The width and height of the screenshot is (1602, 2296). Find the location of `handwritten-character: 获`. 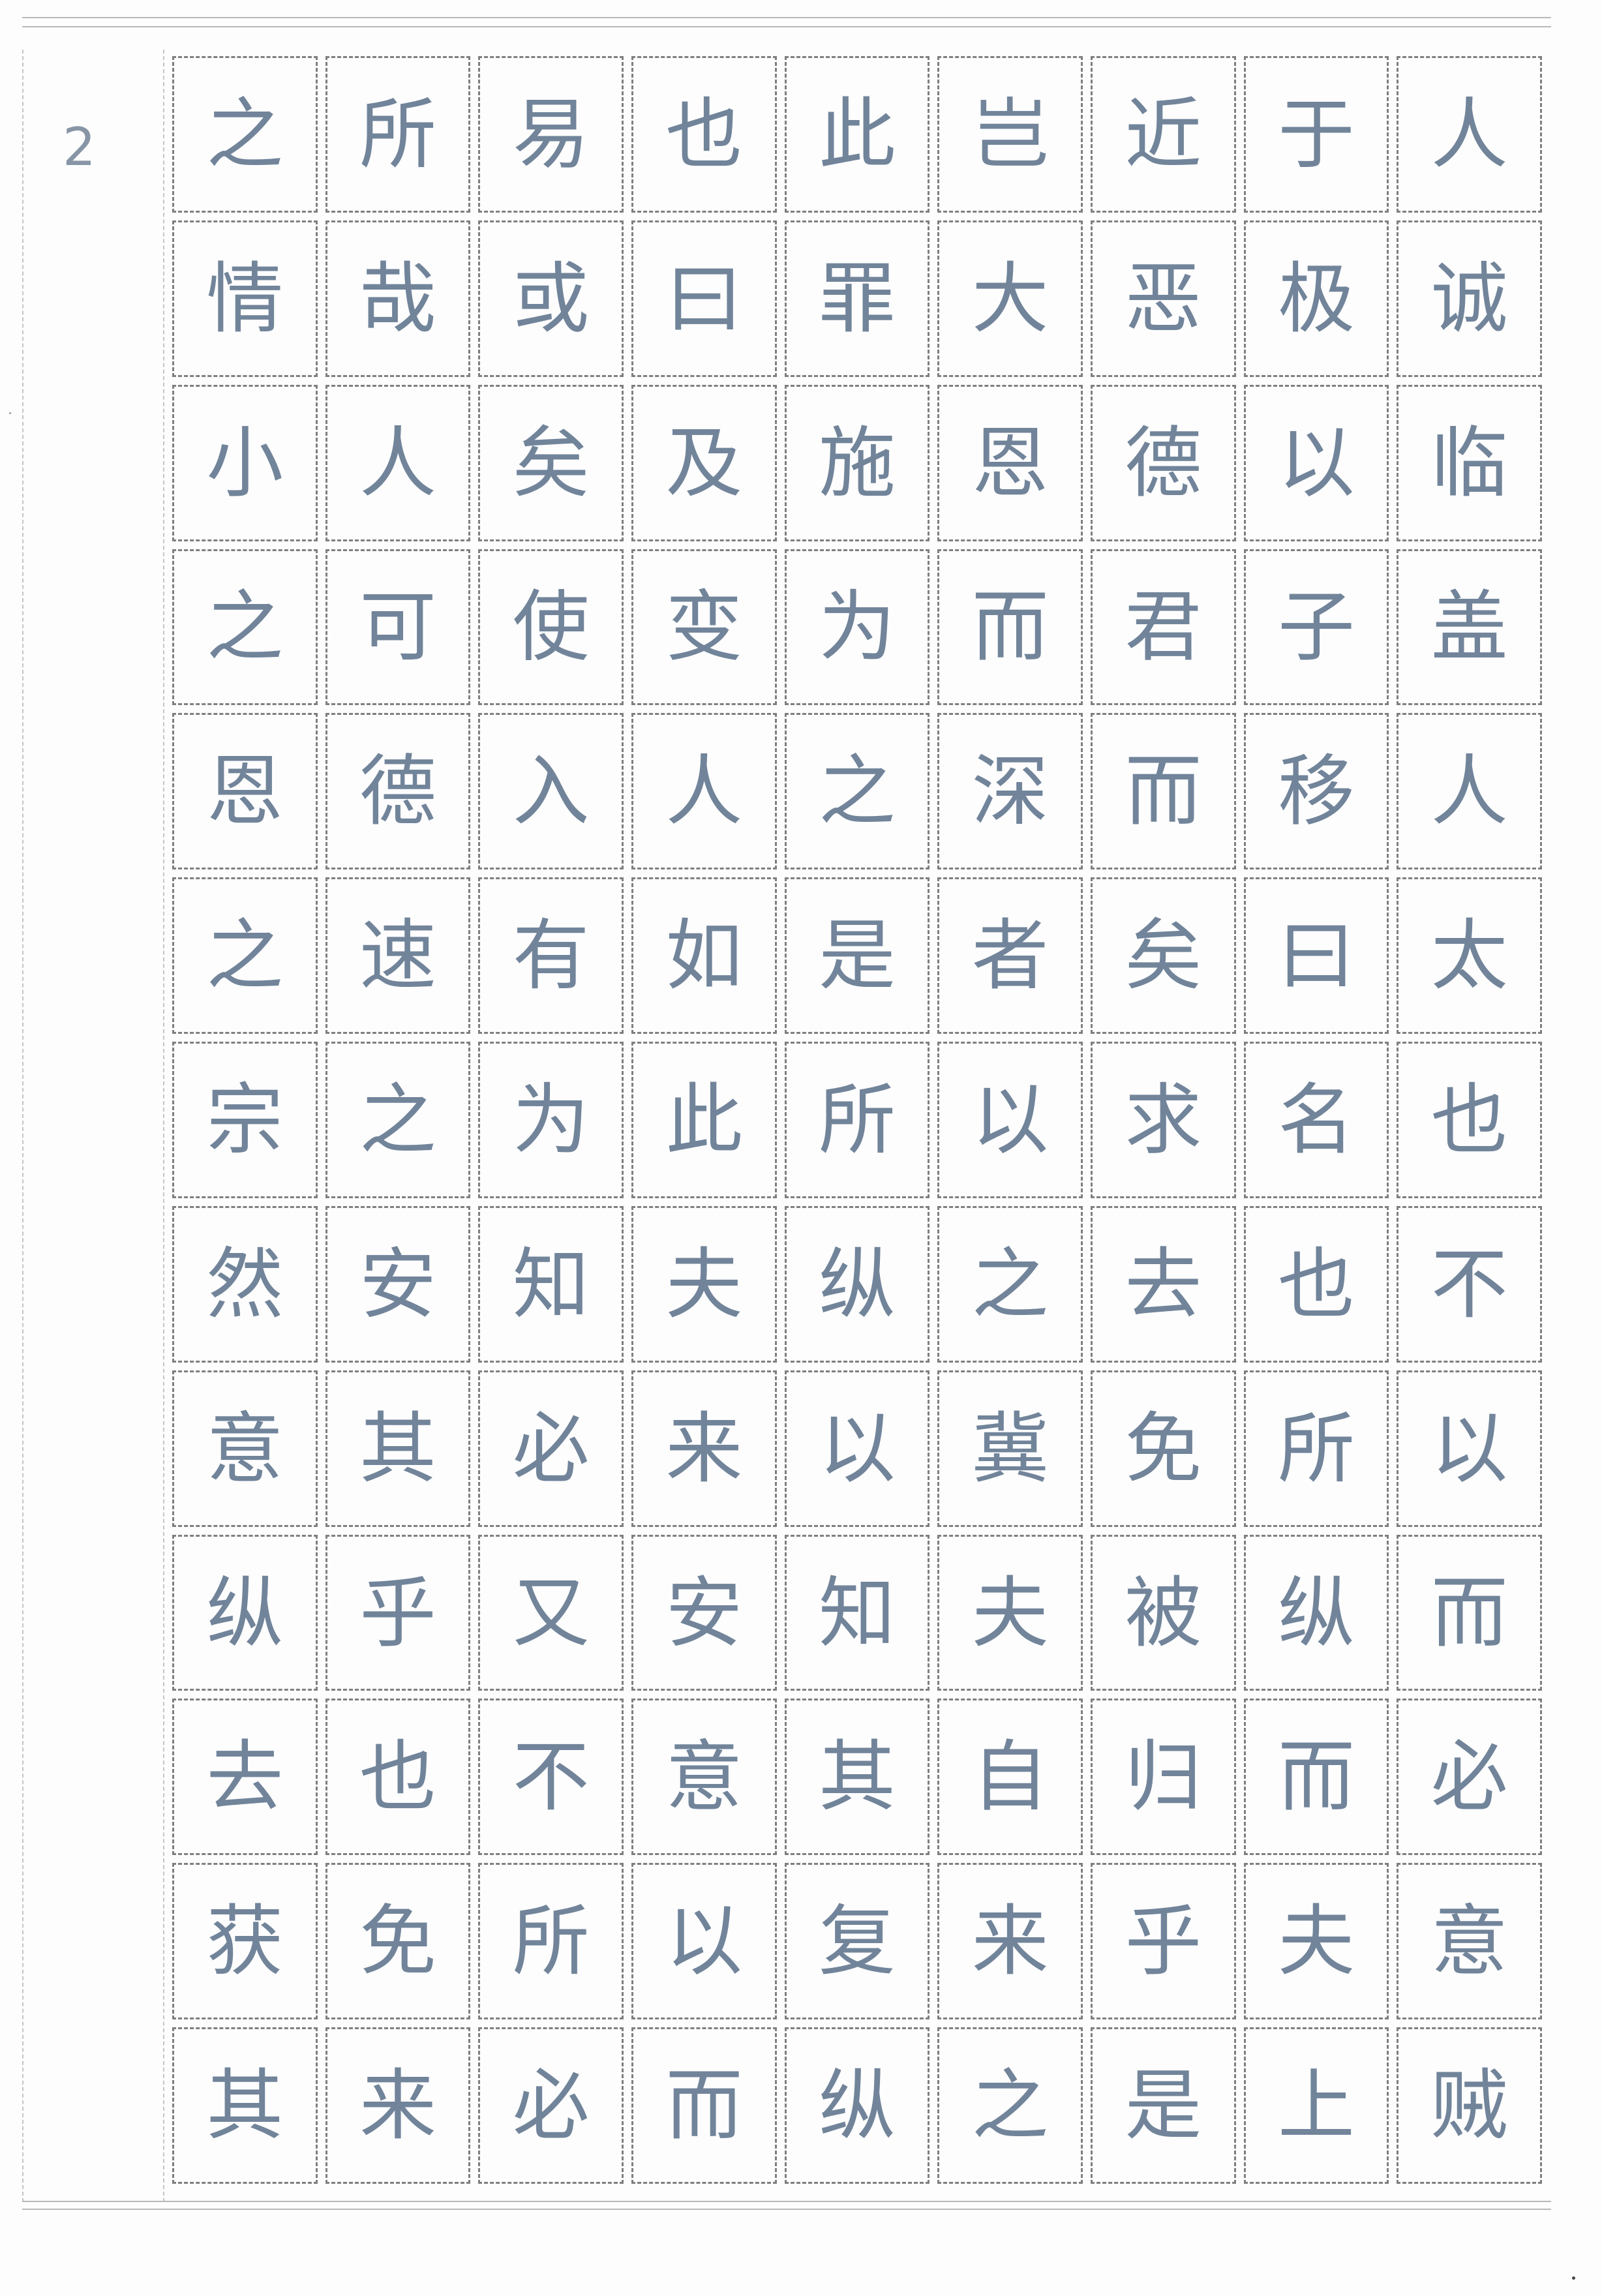

handwritten-character: 获 is located at coordinates (245, 1941).